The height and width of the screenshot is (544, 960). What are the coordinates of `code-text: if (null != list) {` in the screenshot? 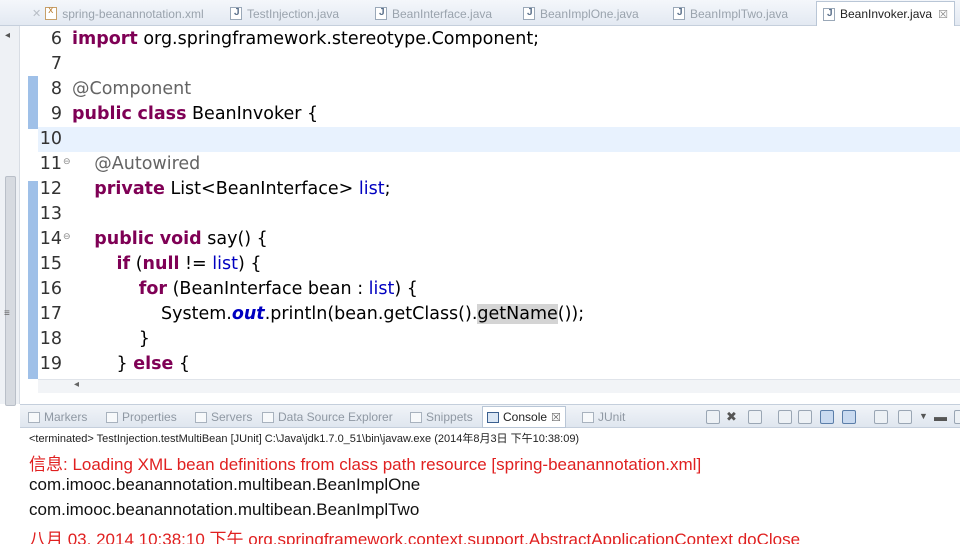 It's located at (167, 264).